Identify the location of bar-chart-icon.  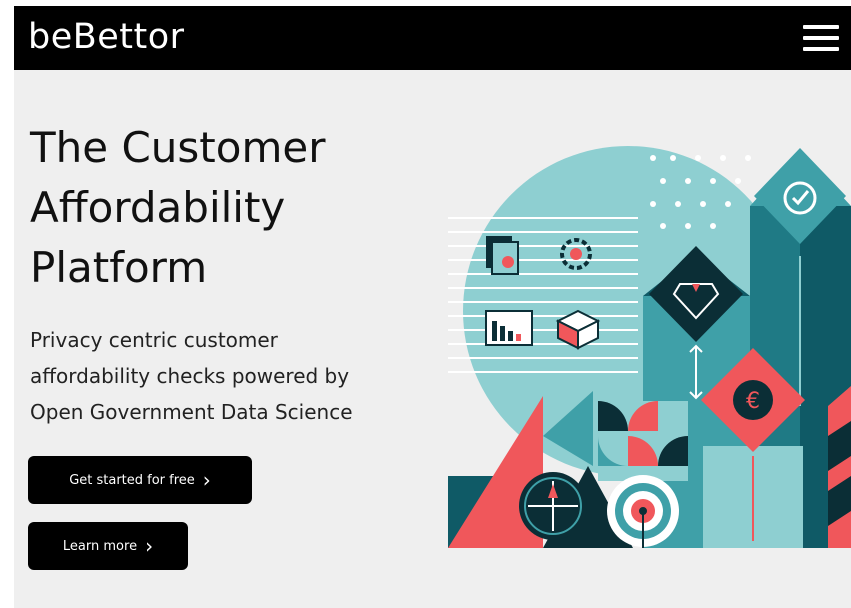
(509, 328).